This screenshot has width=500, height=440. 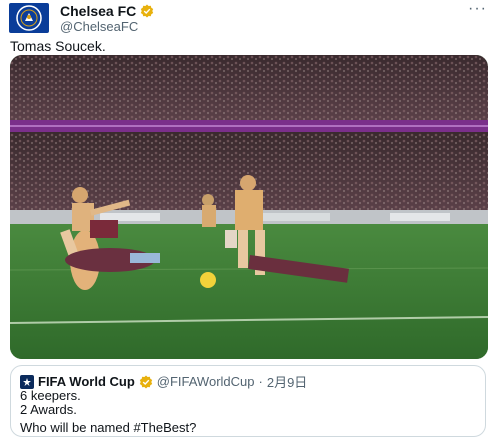 What do you see at coordinates (58, 46) in the screenshot?
I see `tweet-text: Tomas Soucek.` at bounding box center [58, 46].